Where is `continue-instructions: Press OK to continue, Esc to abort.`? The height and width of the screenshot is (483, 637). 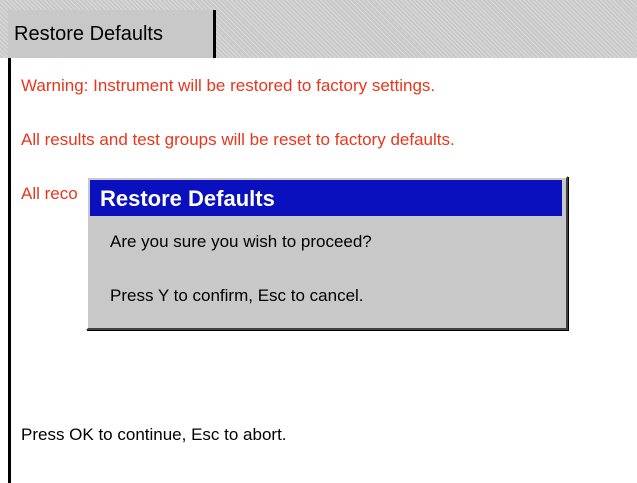 continue-instructions: Press OK to continue, Esc to abort. is located at coordinates (154, 434).